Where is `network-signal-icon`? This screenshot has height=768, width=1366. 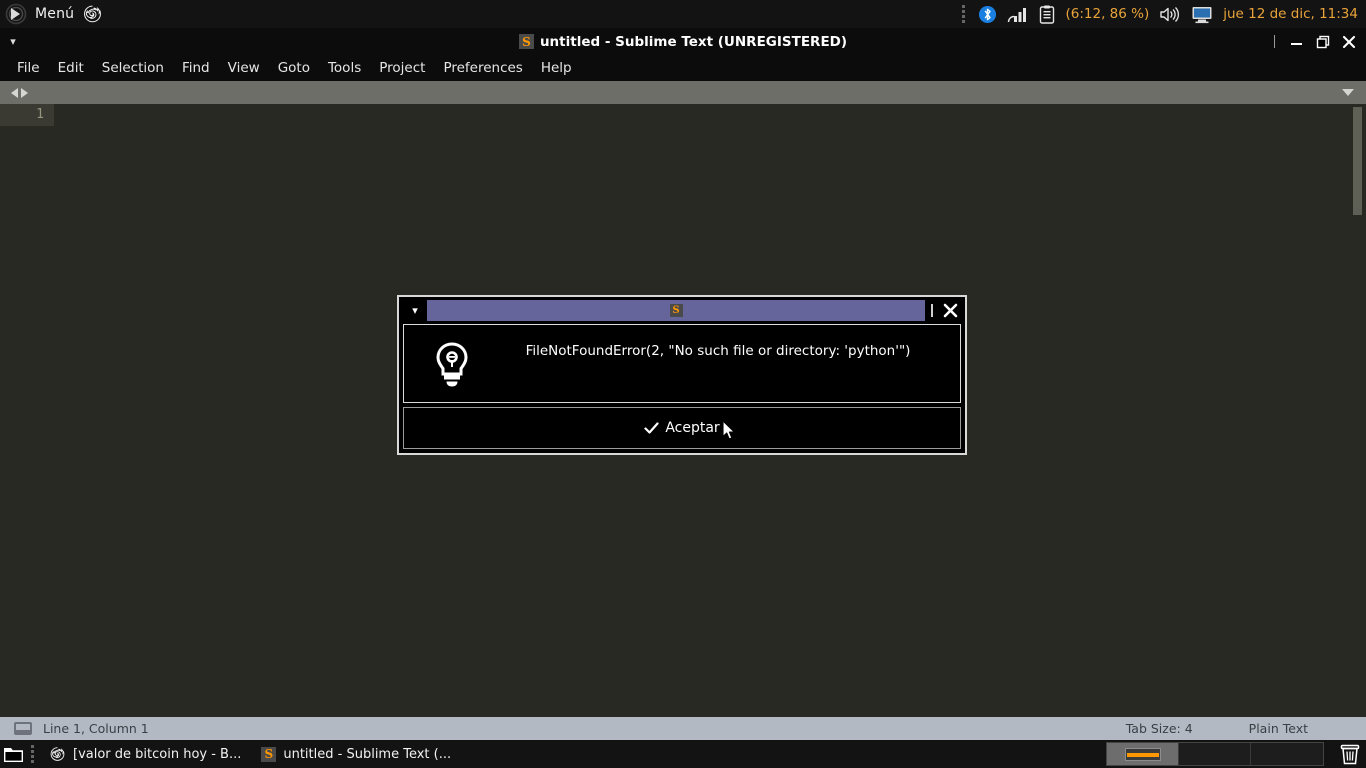 network-signal-icon is located at coordinates (1018, 14).